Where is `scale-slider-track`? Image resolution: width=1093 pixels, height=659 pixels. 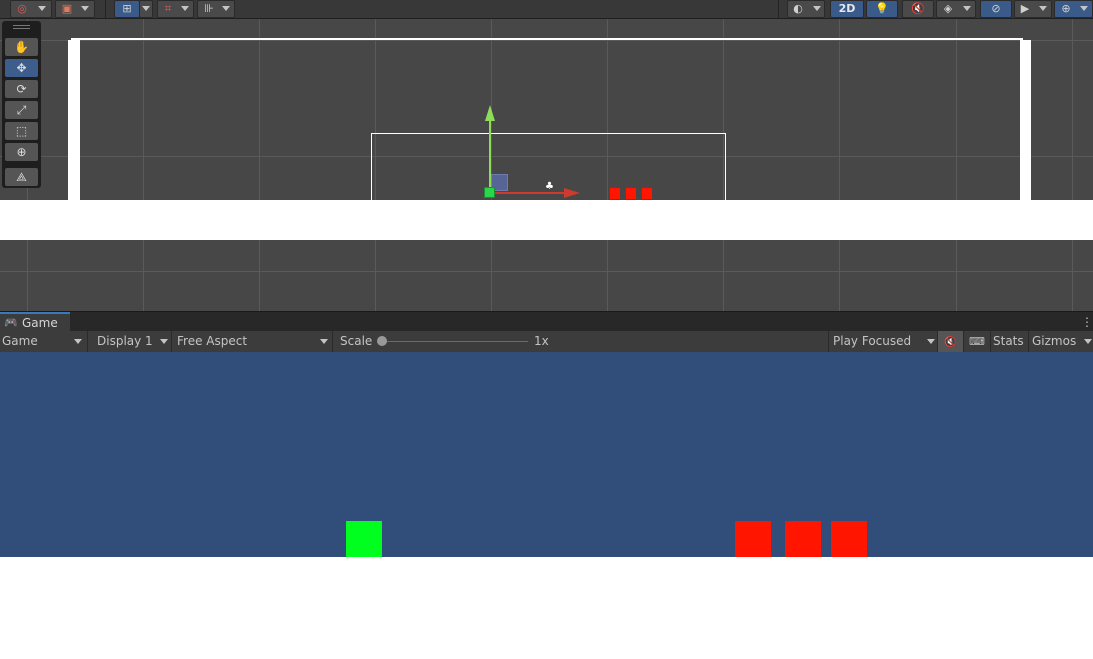 scale-slider-track is located at coordinates (455, 341).